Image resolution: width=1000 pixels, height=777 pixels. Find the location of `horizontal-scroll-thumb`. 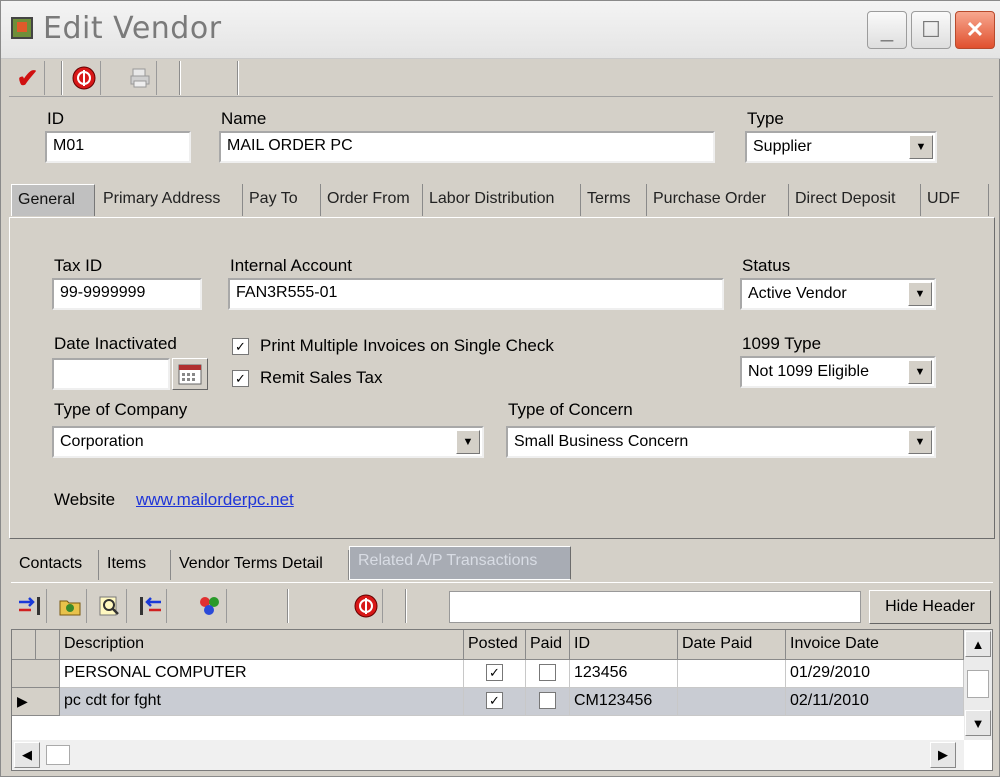

horizontal-scroll-thumb is located at coordinates (58, 755).